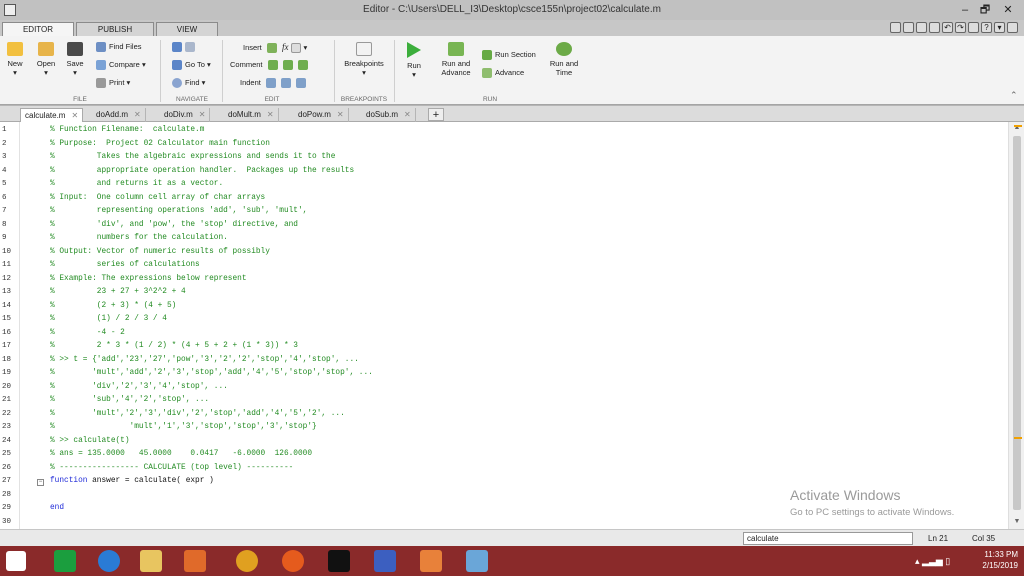 The image size is (1024, 576). Describe the element at coordinates (65, 561) in the screenshot. I see `store-icon` at that location.